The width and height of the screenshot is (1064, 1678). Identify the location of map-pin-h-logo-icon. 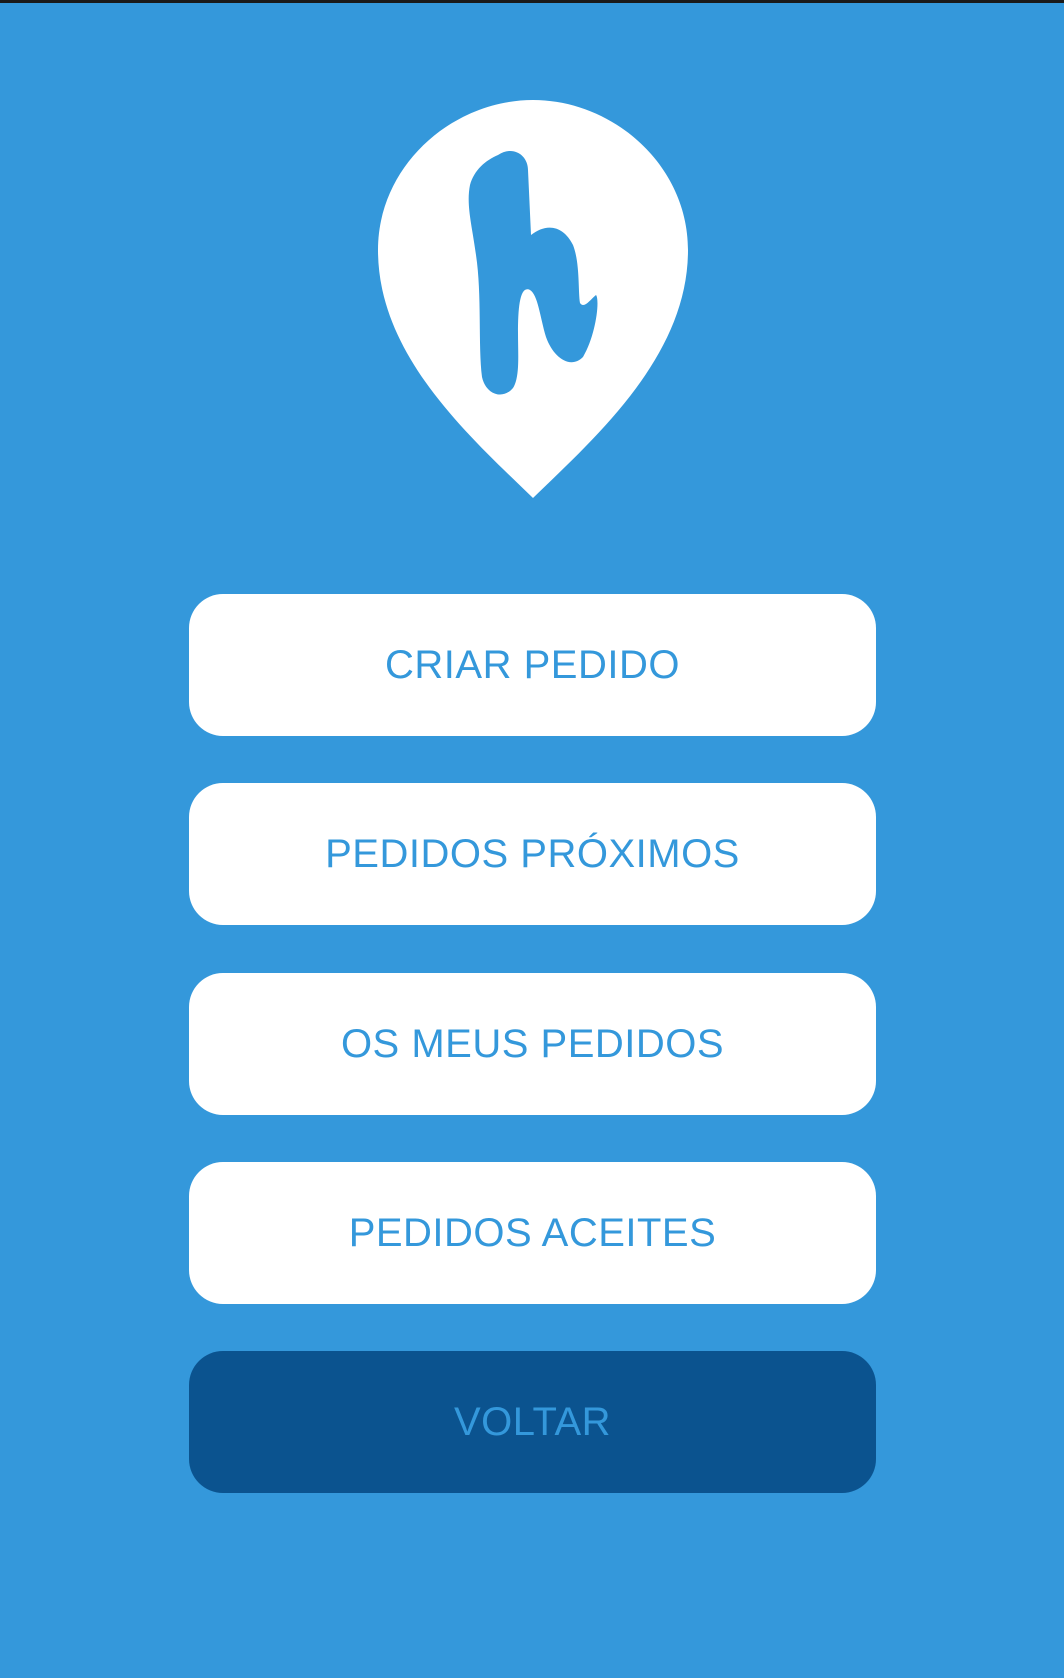
(533, 297).